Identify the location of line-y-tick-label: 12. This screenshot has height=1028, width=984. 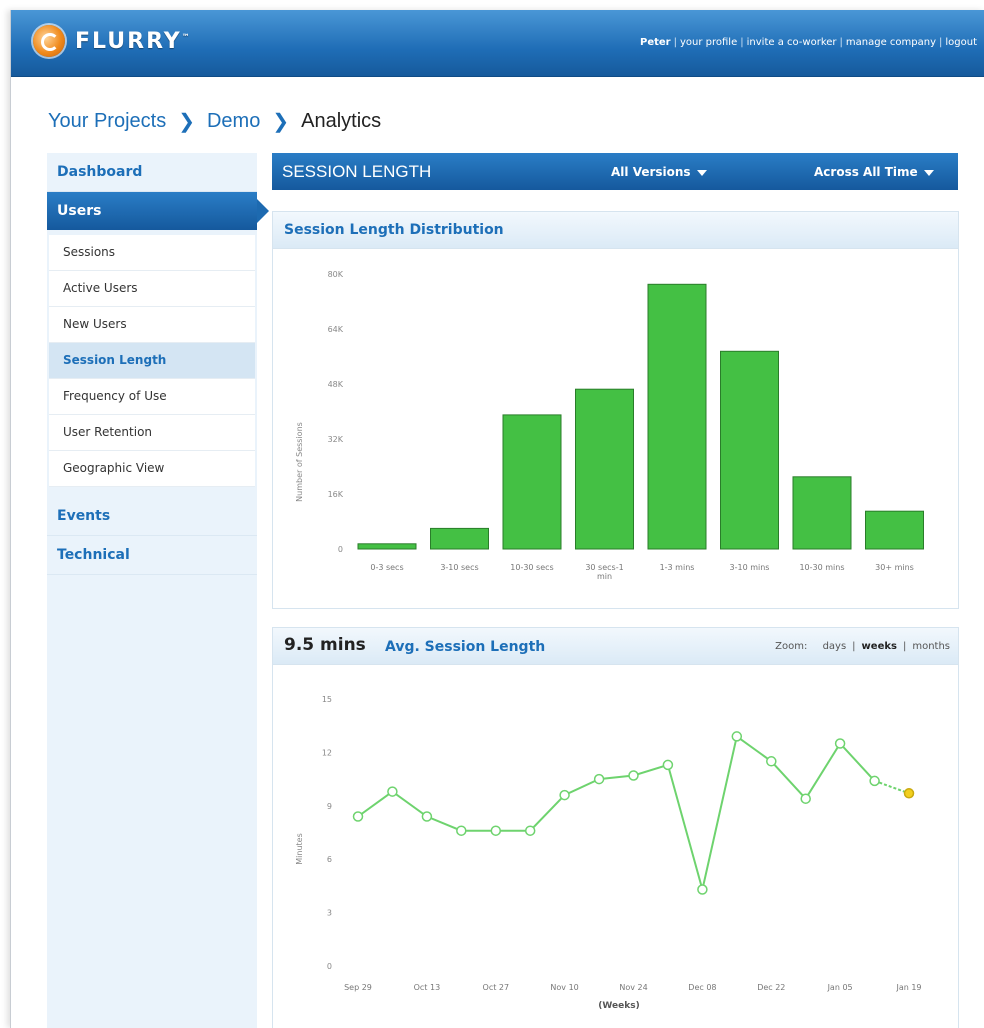
(327, 752).